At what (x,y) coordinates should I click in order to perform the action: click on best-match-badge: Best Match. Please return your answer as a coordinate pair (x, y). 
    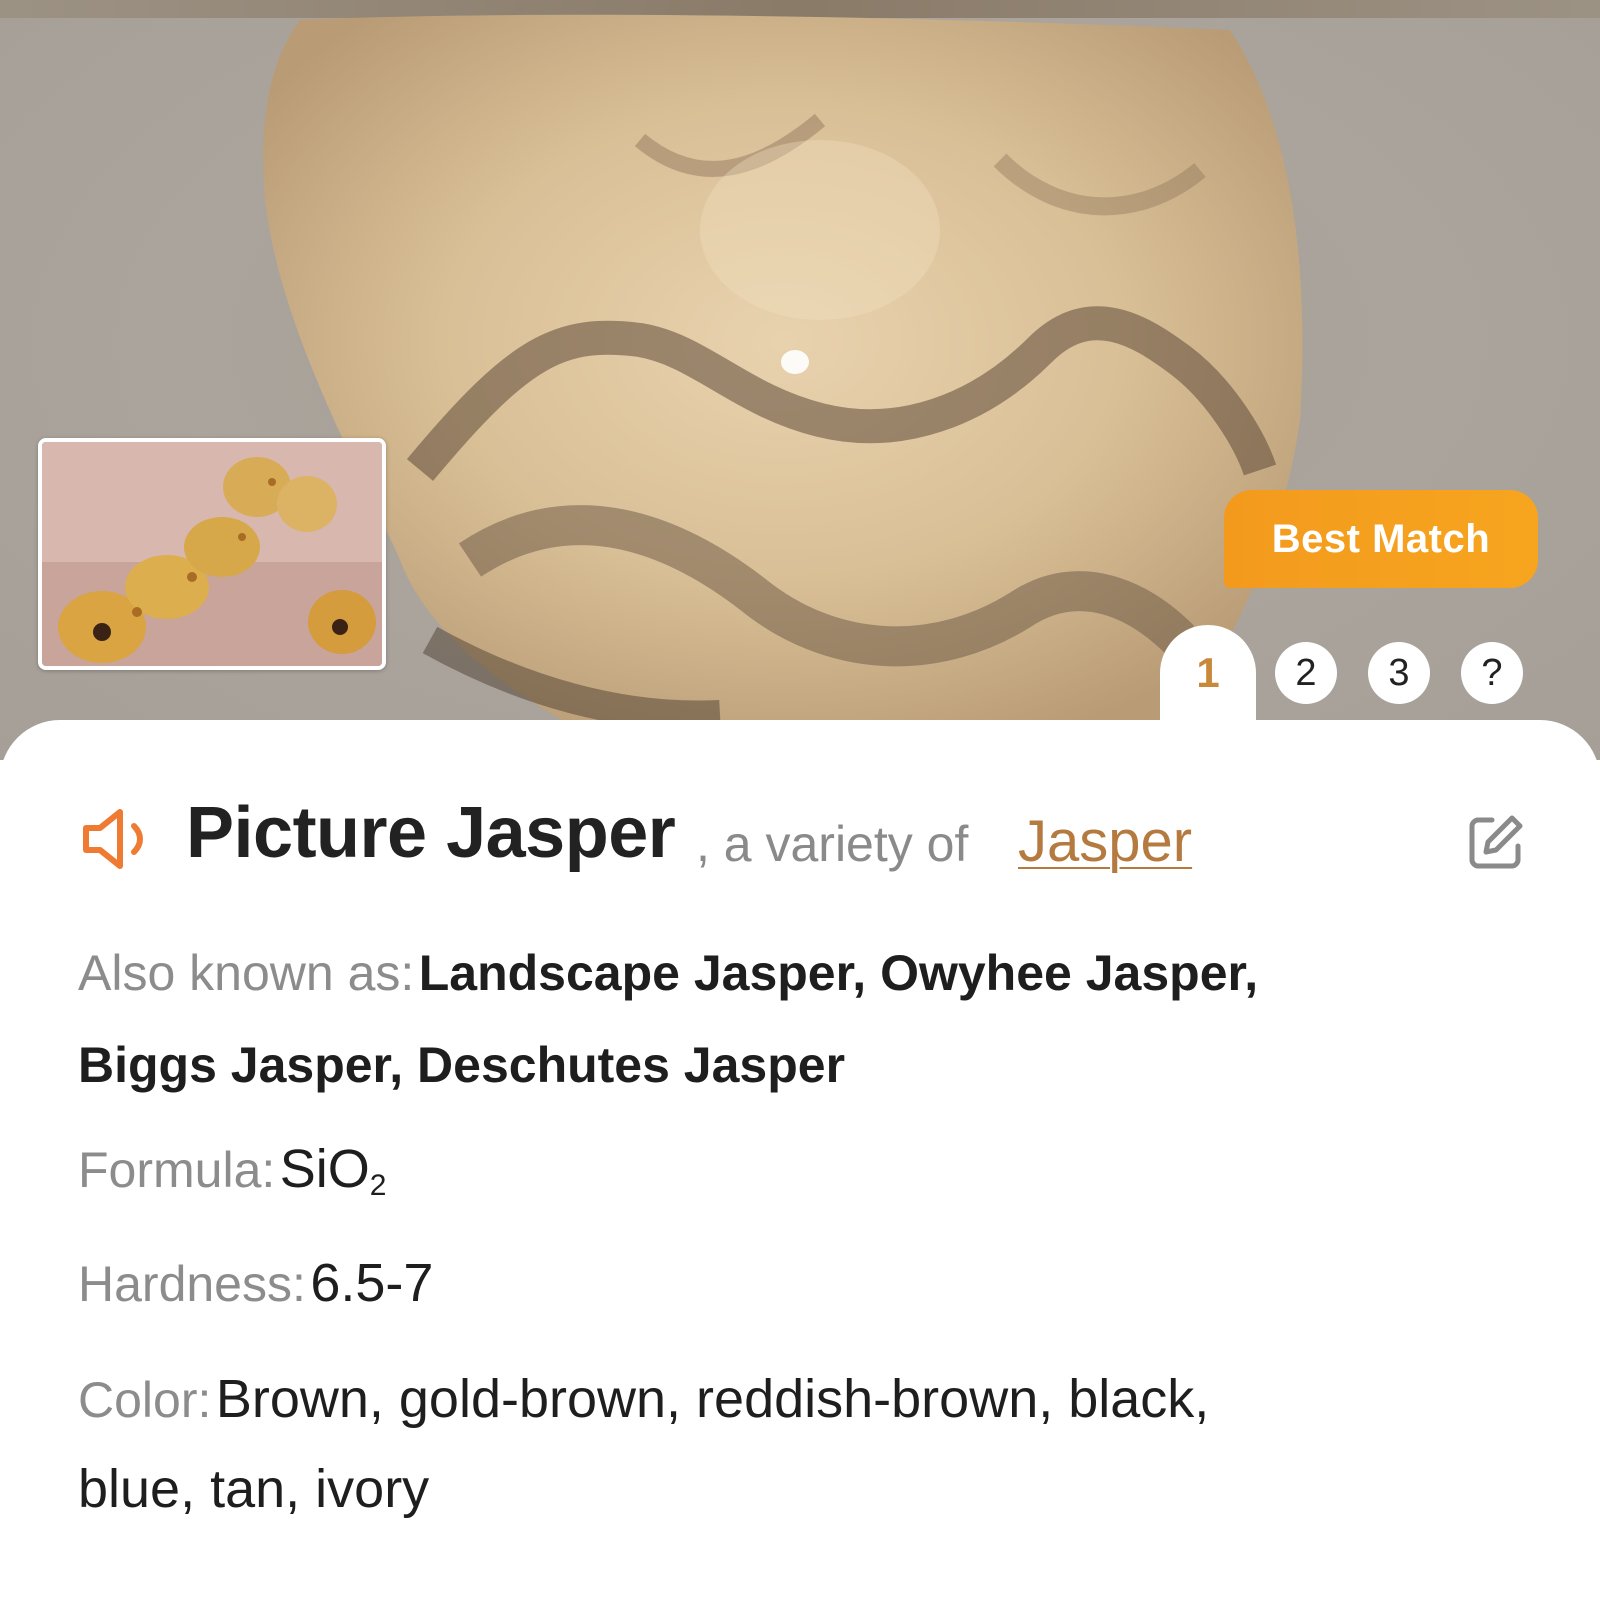
    Looking at the image, I should click on (1381, 539).